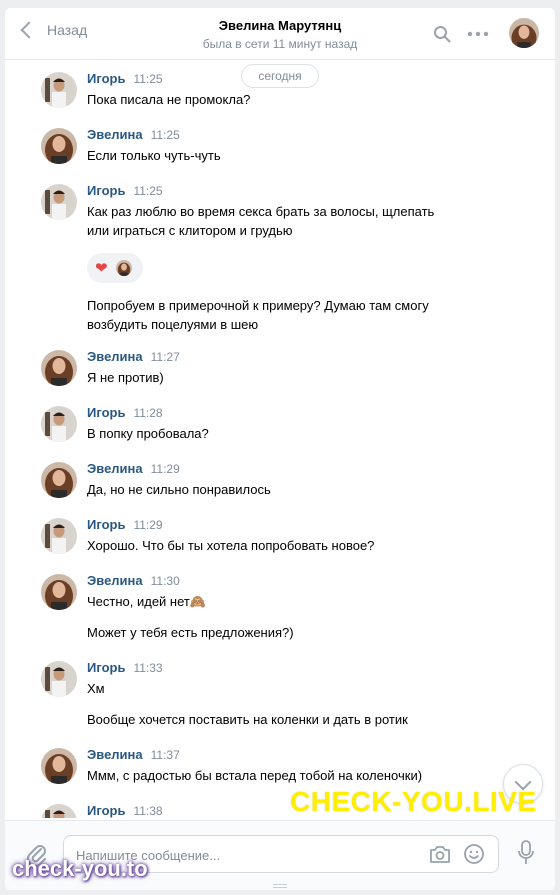  What do you see at coordinates (169, 99) in the screenshot?
I see `message-text: Пока писала не промокла?` at bounding box center [169, 99].